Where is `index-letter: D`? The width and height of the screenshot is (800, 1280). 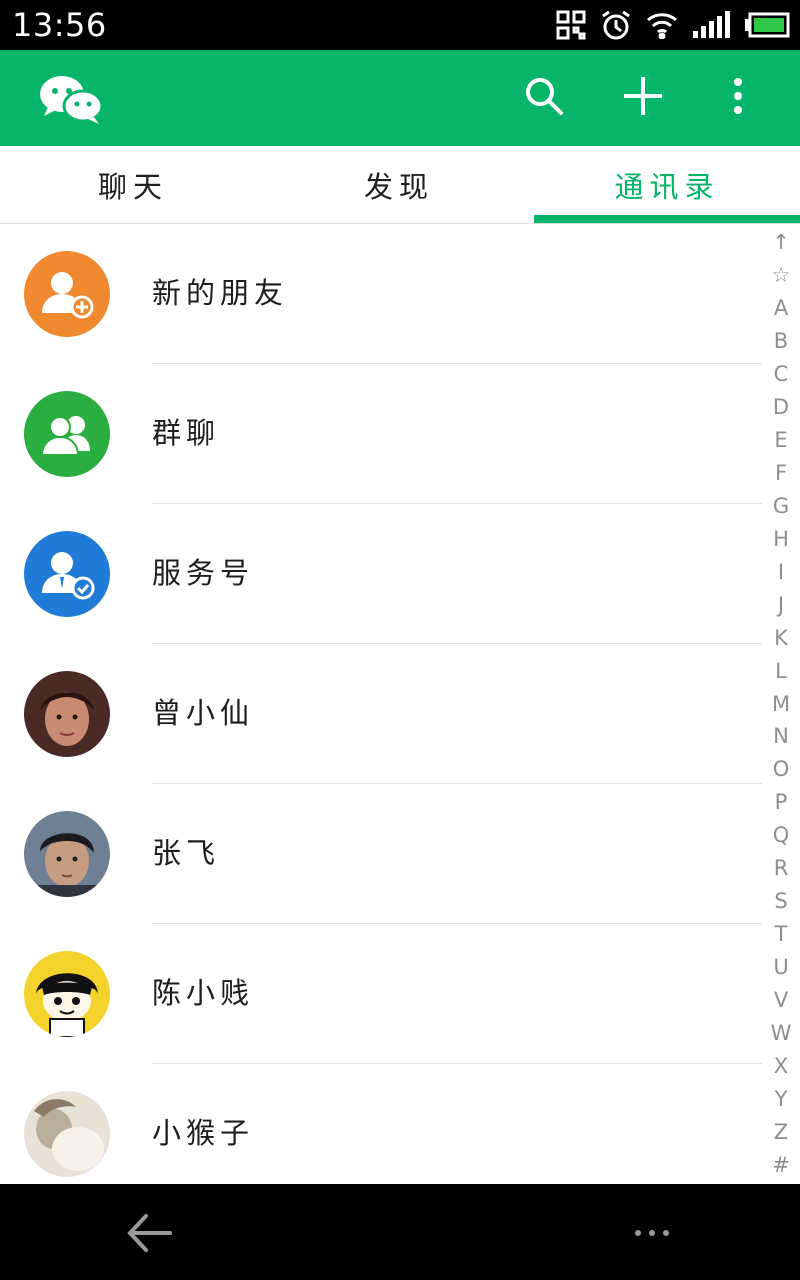
index-letter: D is located at coordinates (781, 407).